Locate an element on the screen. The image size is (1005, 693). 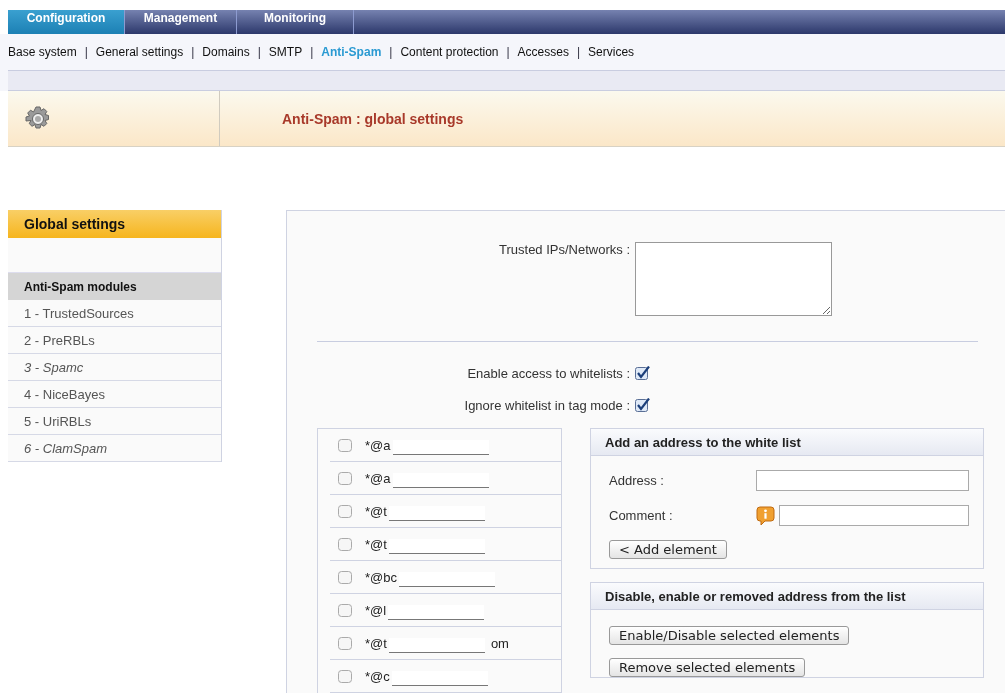
nav-link: SMTP is located at coordinates (285, 52).